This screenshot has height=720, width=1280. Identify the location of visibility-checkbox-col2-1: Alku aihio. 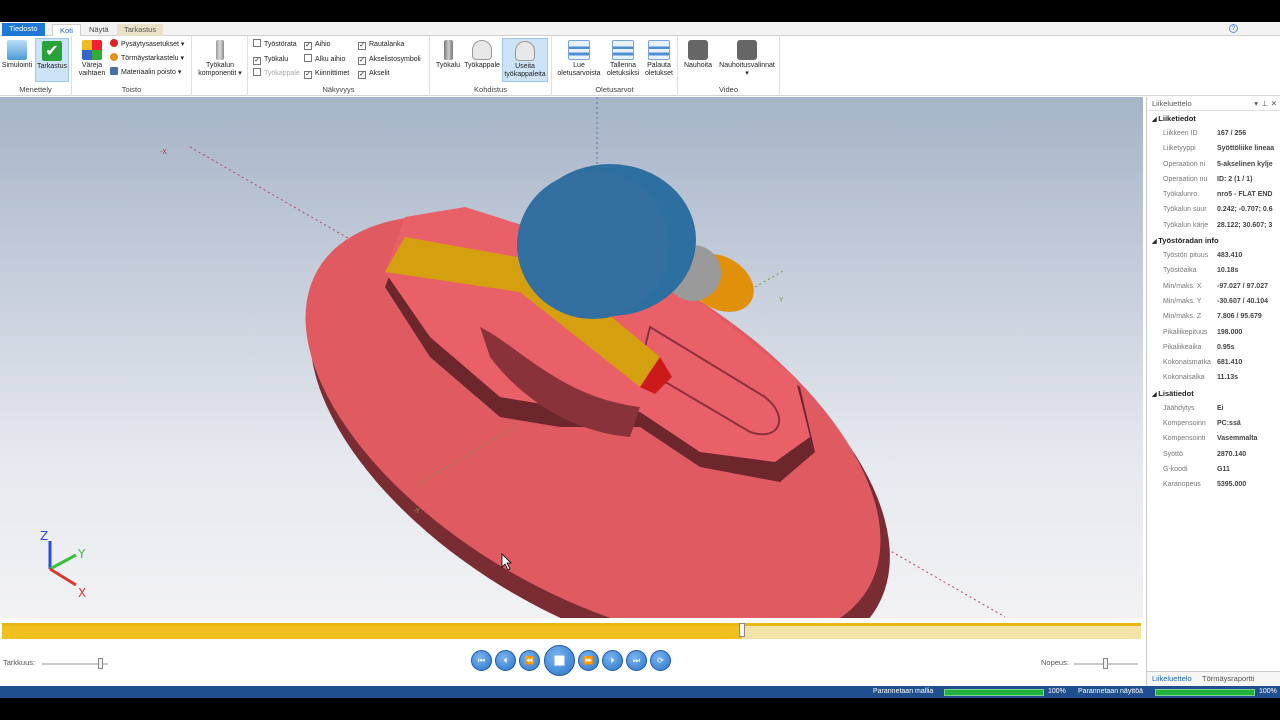
(324, 59).